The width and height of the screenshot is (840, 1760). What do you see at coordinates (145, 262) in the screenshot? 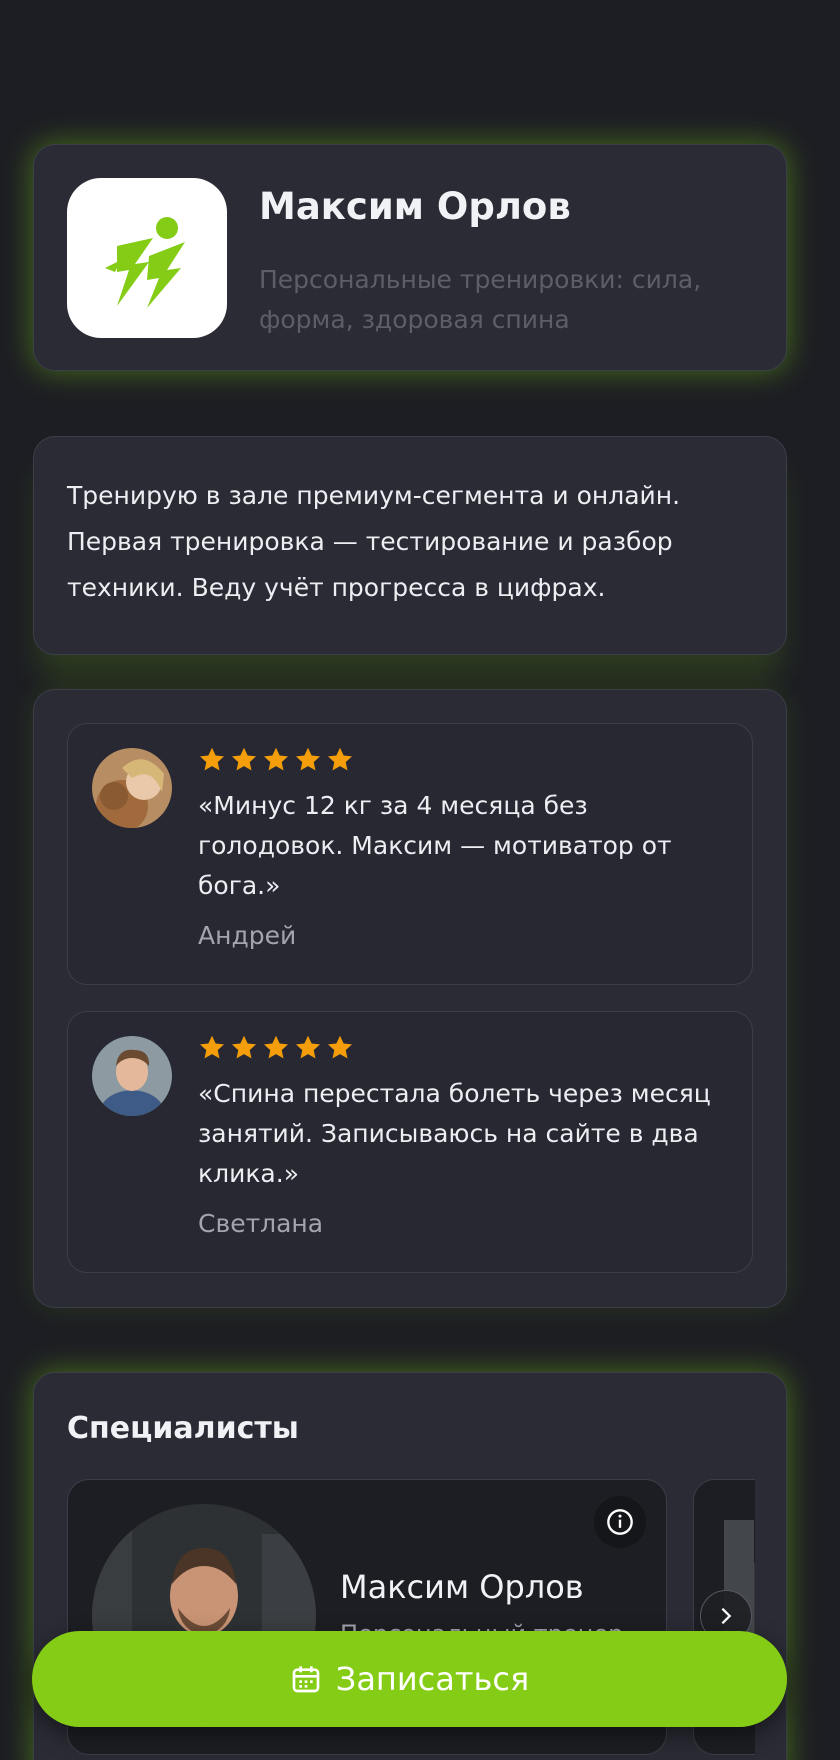
I see `running-lightning-icon` at bounding box center [145, 262].